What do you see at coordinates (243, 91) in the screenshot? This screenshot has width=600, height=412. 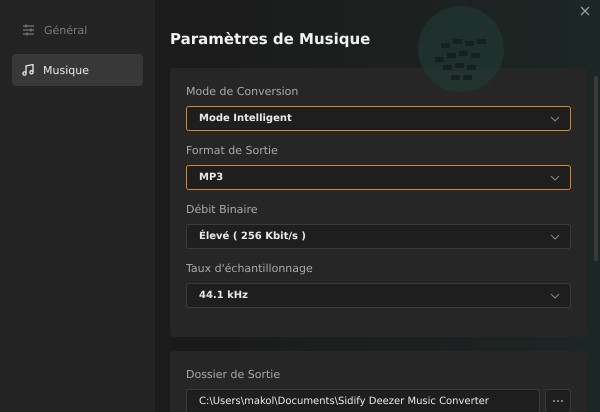 I see `field-label: Mode de Conversion` at bounding box center [243, 91].